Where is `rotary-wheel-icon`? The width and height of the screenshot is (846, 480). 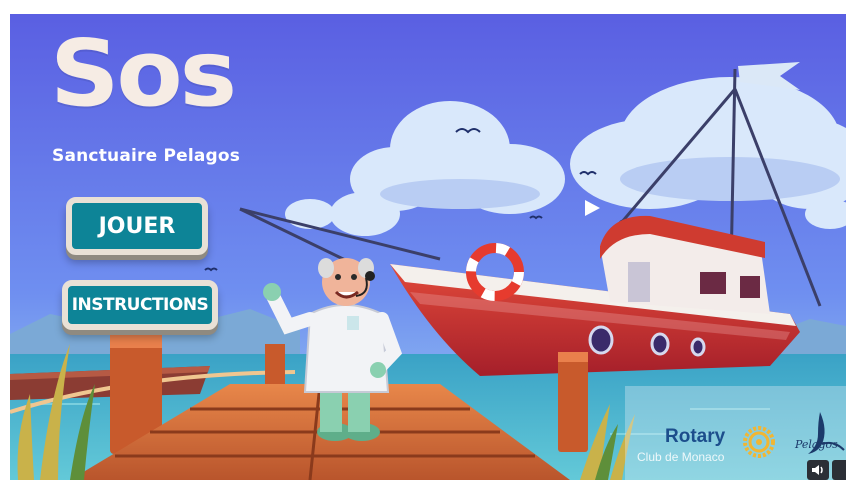
rotary-wheel-icon is located at coordinates (759, 442).